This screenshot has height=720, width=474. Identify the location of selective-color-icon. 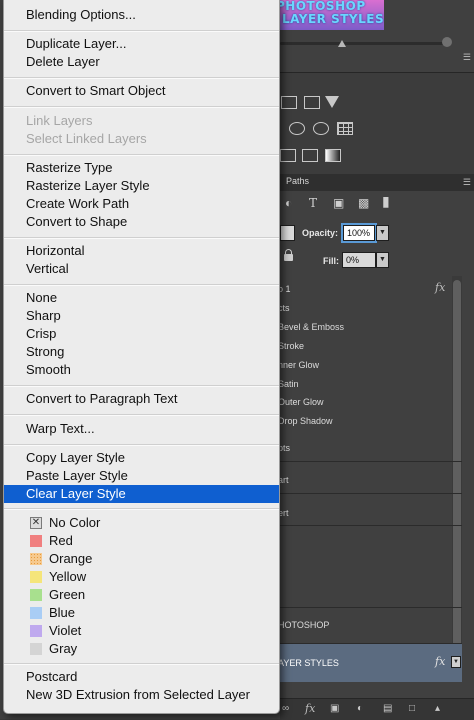
(310, 155).